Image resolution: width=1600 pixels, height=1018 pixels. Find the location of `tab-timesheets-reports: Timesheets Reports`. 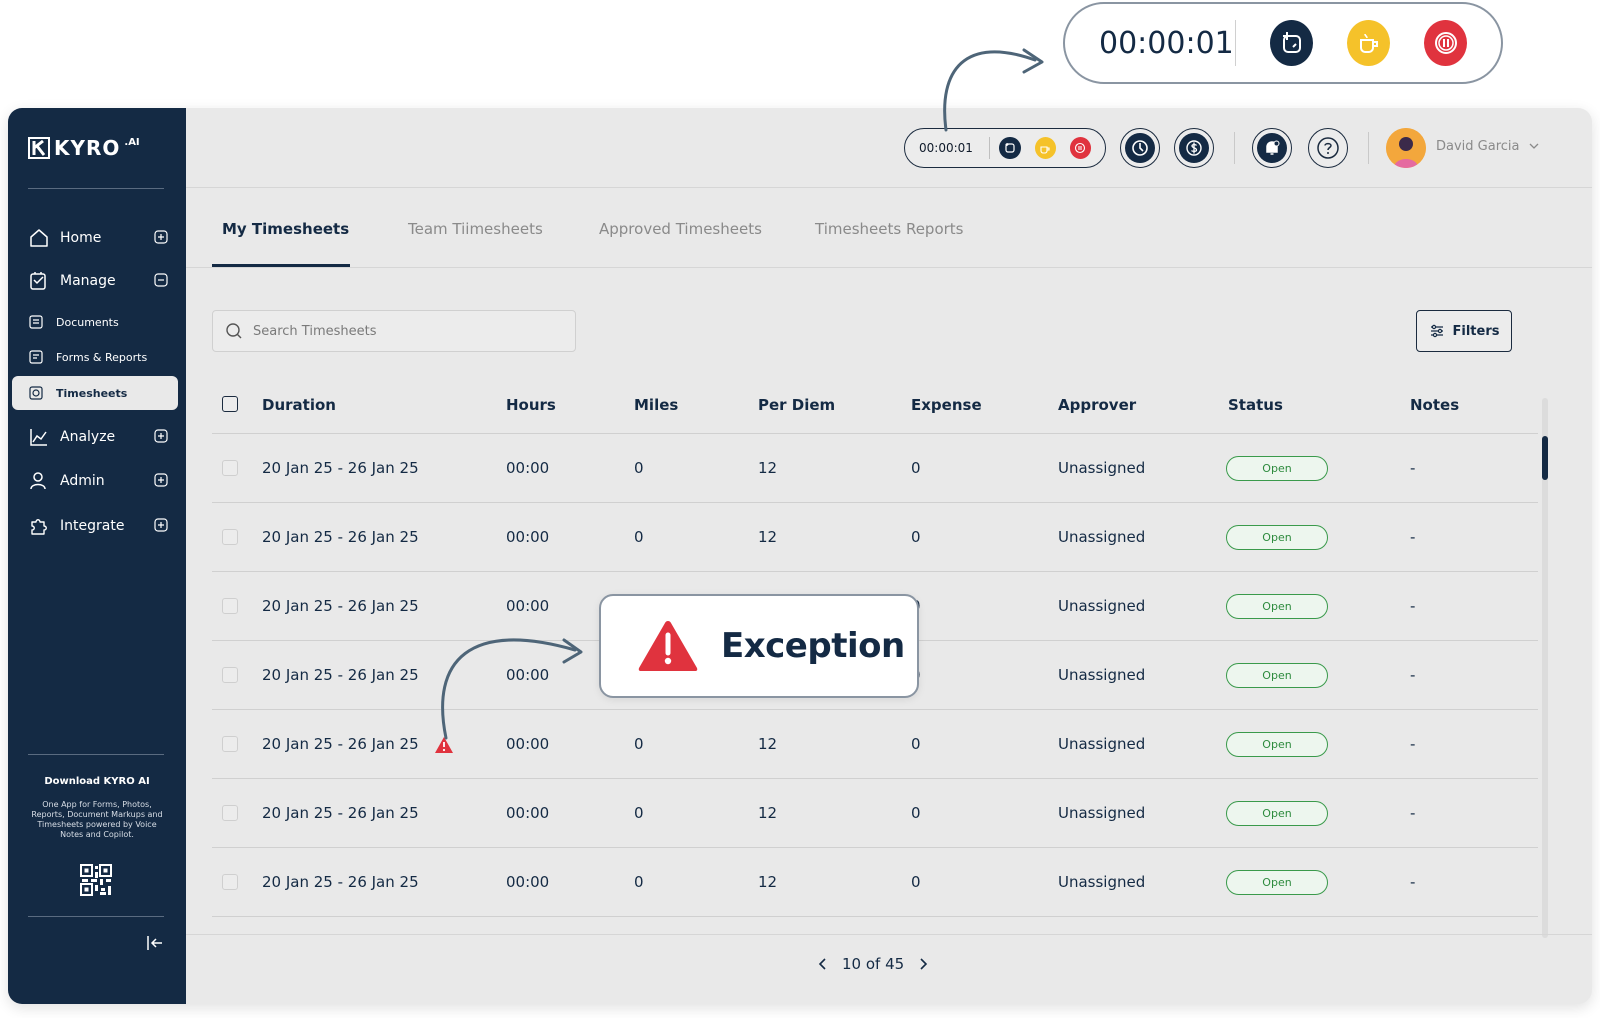

tab-timesheets-reports: Timesheets Reports is located at coordinates (889, 229).